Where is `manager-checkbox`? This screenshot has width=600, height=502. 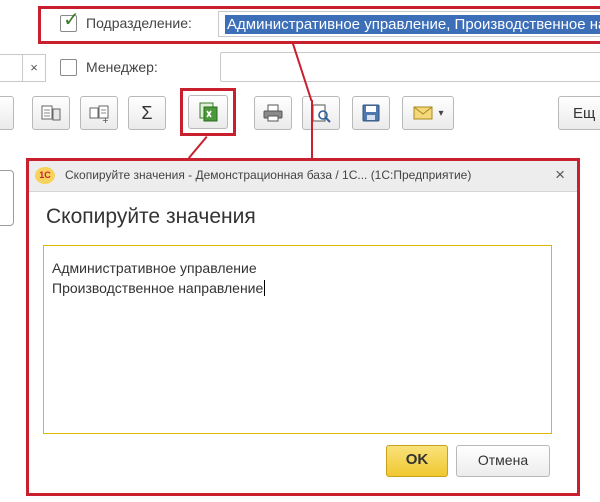 manager-checkbox is located at coordinates (68, 67).